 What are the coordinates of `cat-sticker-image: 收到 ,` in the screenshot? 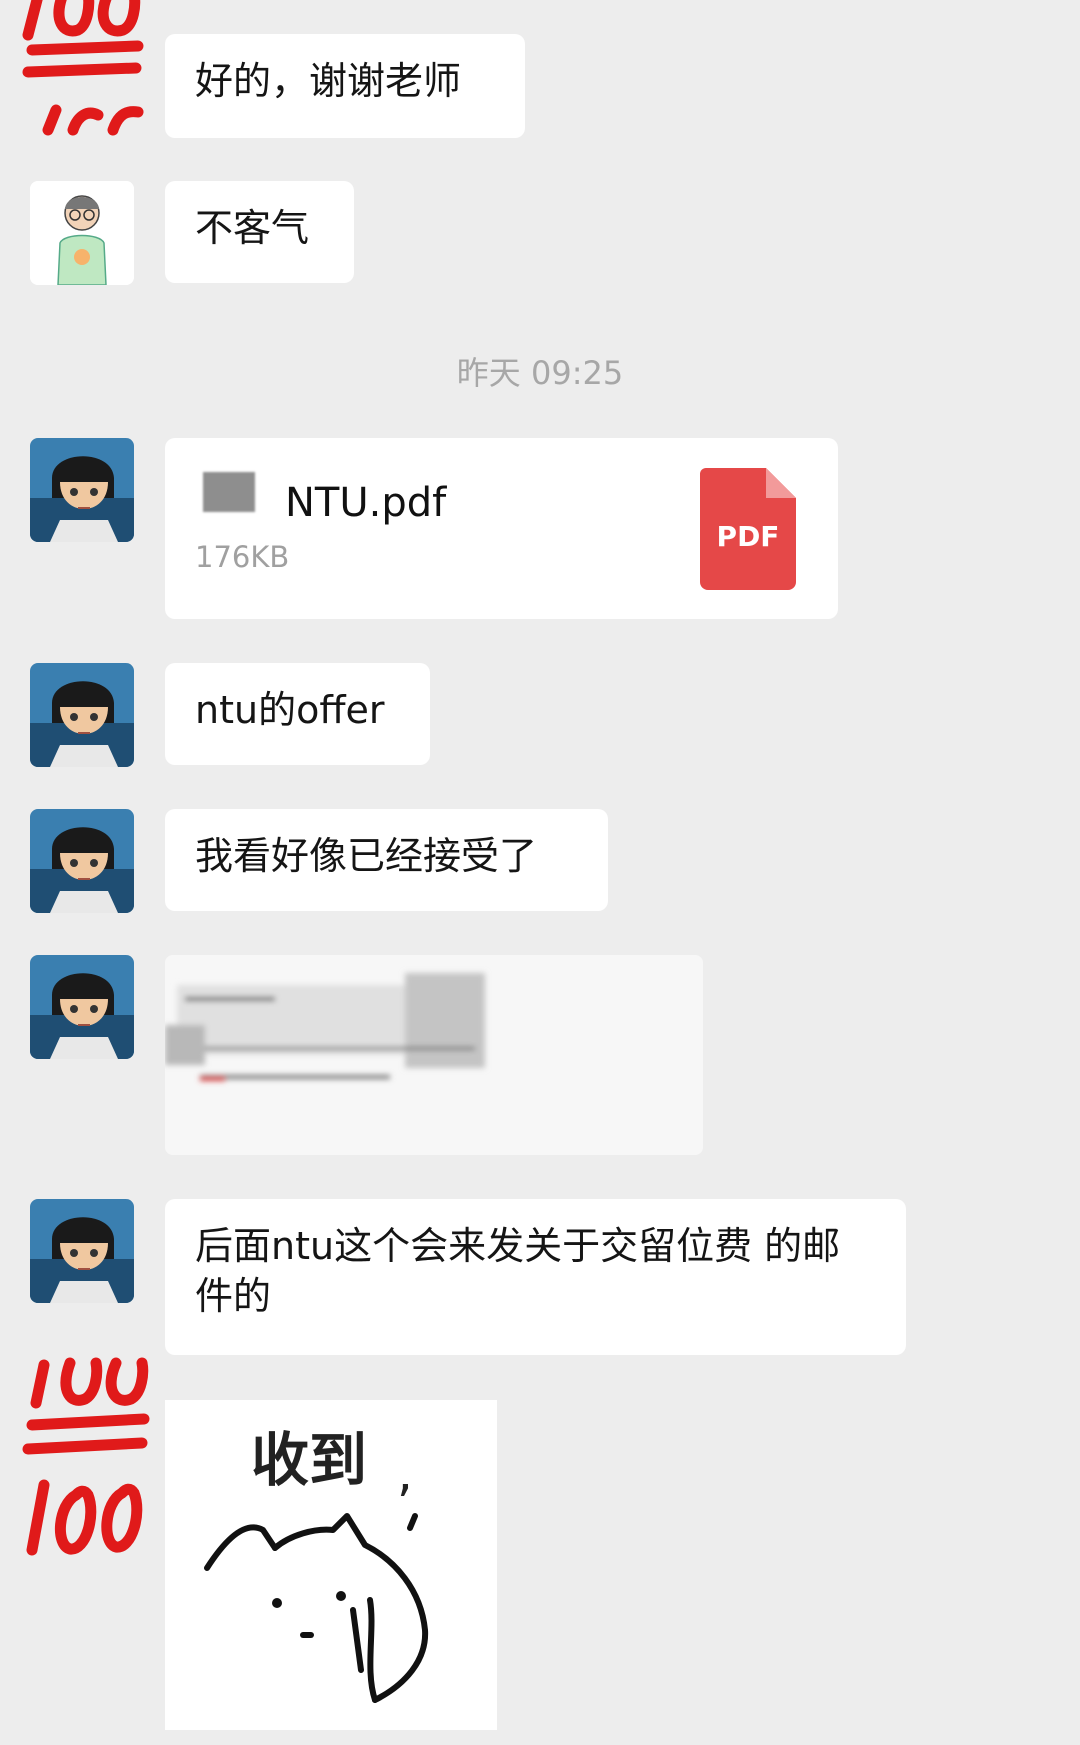 It's located at (331, 1565).